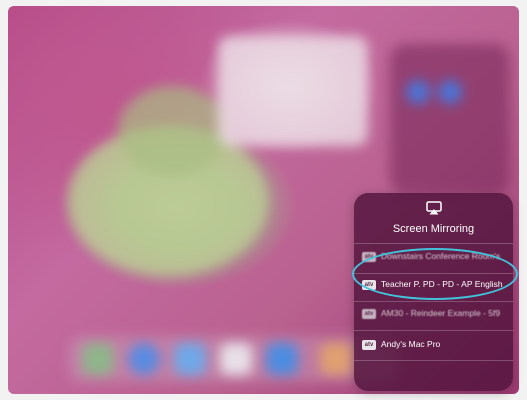  I want to click on device-row: atv AM30 - Reindeer Example - 5f9, so click(433, 315).